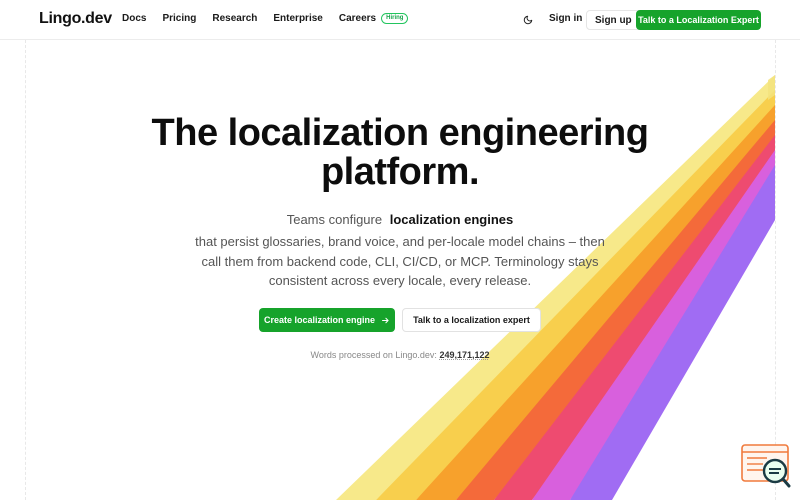 The width and height of the screenshot is (800, 500). I want to click on nav-enterprise: Enterprise, so click(297, 18).